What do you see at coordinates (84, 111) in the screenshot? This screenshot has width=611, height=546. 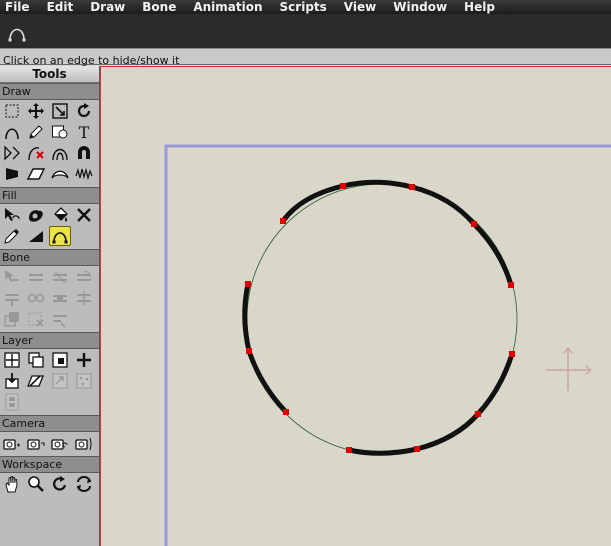 I see `rotate-points-tool` at bounding box center [84, 111].